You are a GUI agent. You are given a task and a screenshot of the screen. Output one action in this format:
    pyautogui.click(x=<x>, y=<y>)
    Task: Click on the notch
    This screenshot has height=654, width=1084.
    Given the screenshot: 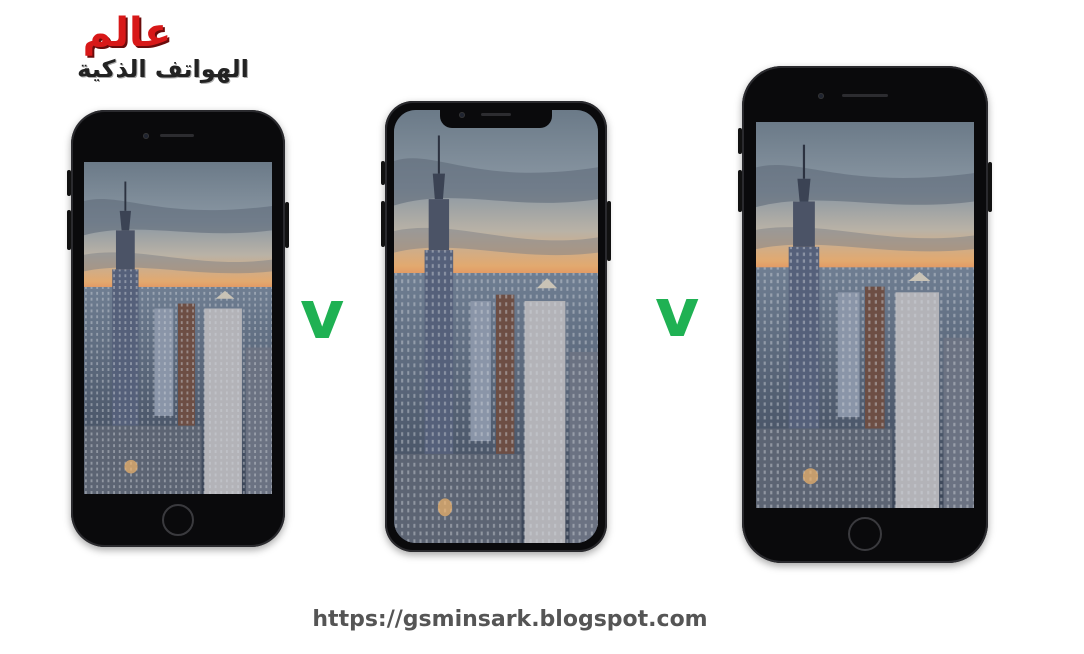 What is the action you would take?
    pyautogui.click(x=496, y=118)
    